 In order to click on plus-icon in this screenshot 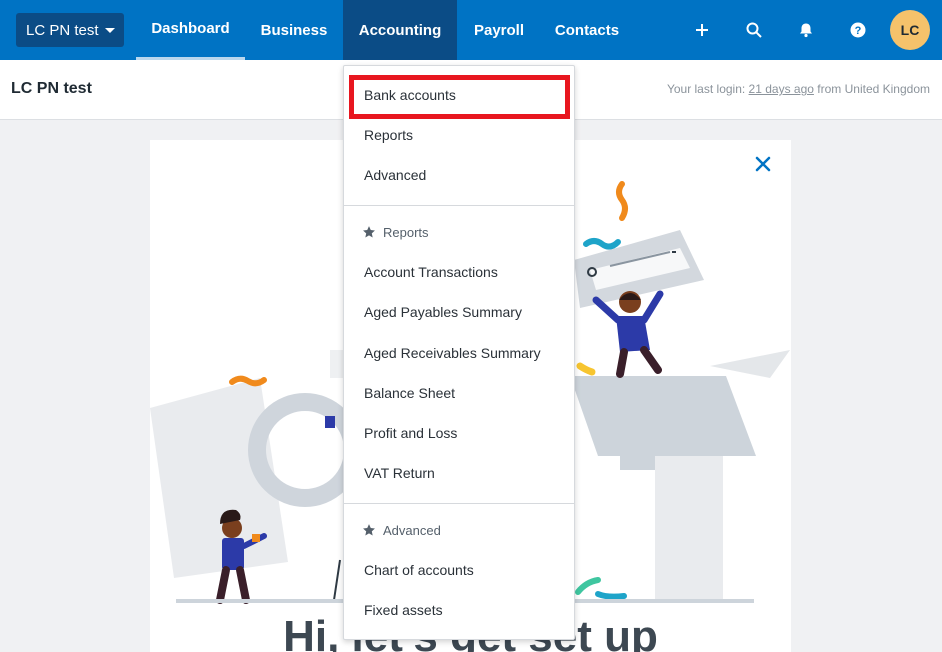, I will do `click(702, 30)`.